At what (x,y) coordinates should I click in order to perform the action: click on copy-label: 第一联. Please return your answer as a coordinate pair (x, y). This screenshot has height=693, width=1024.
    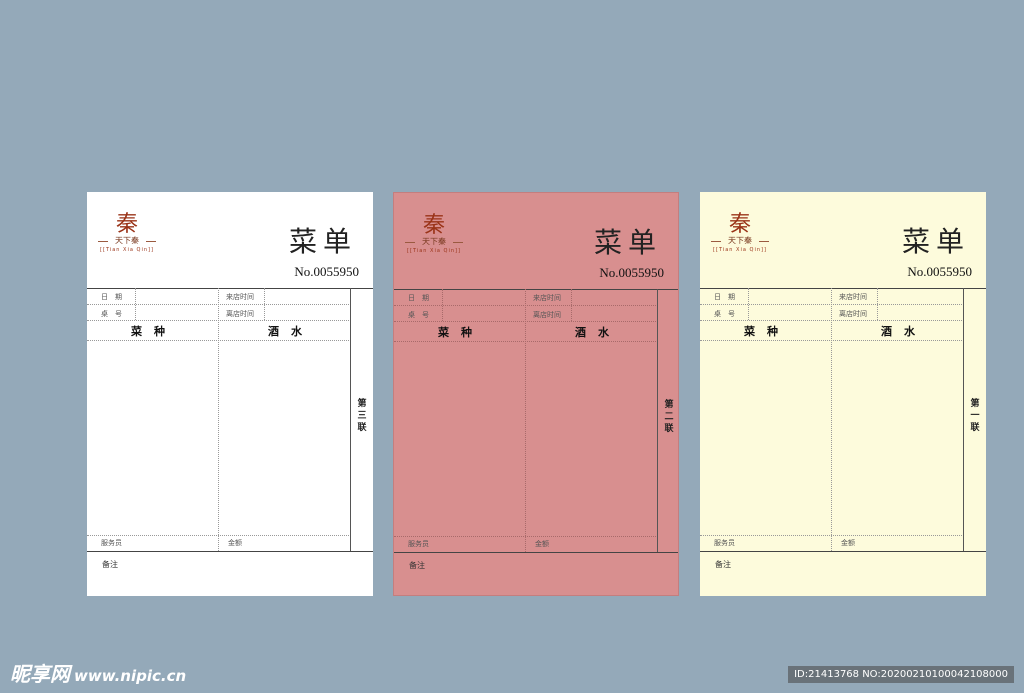
    Looking at the image, I should click on (975, 416).